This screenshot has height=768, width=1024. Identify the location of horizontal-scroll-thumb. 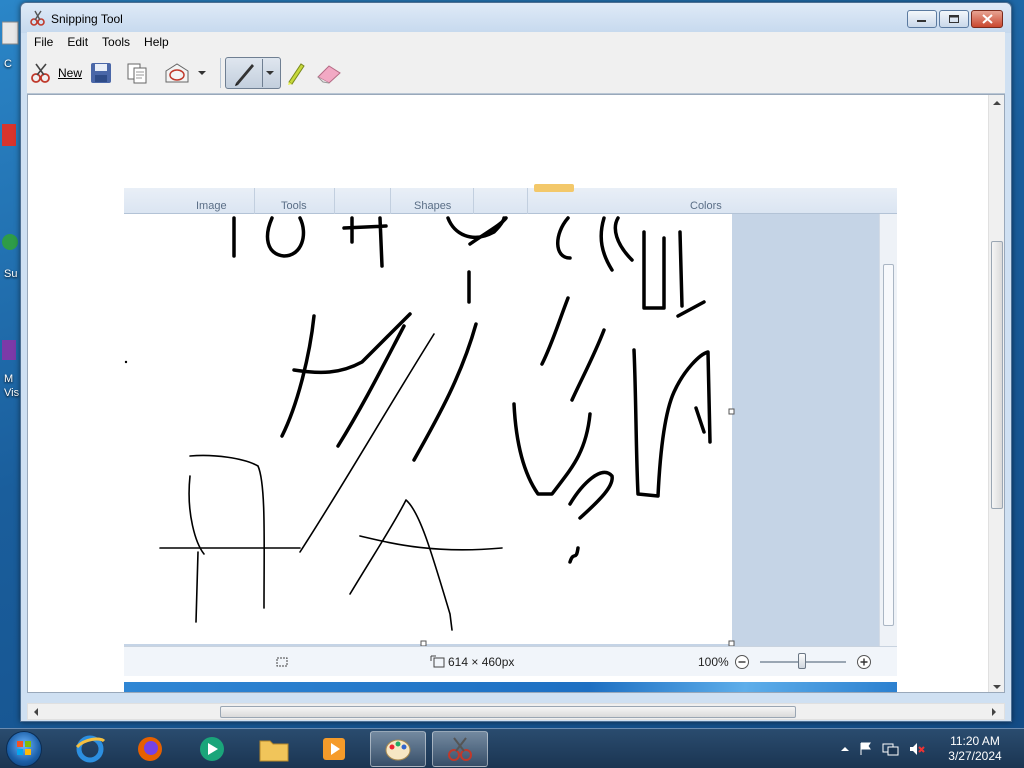
(508, 712).